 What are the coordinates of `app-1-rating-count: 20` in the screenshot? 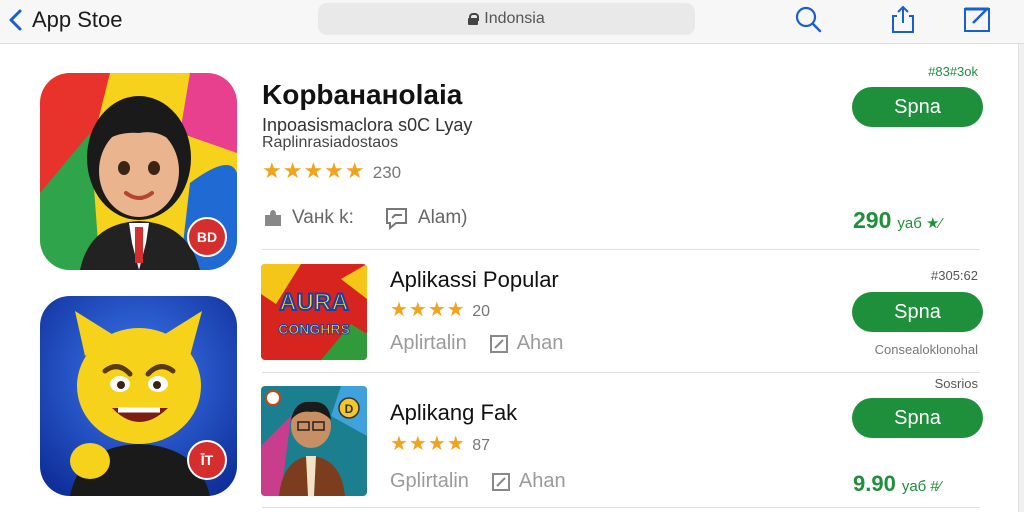 It's located at (481, 311).